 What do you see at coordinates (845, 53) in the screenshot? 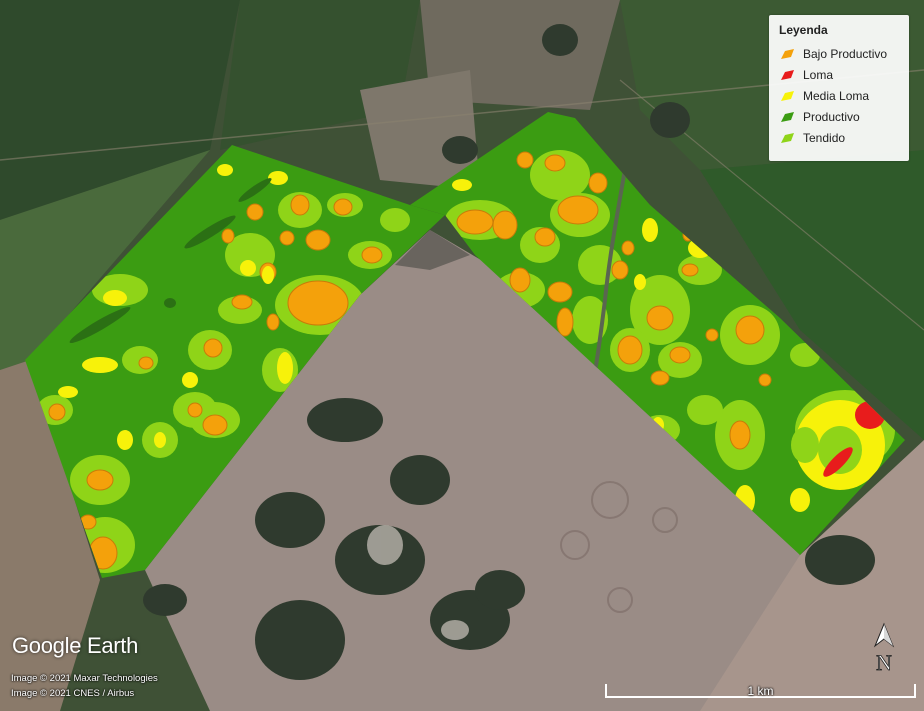
I see `legend-label: Bajo Productivo` at bounding box center [845, 53].